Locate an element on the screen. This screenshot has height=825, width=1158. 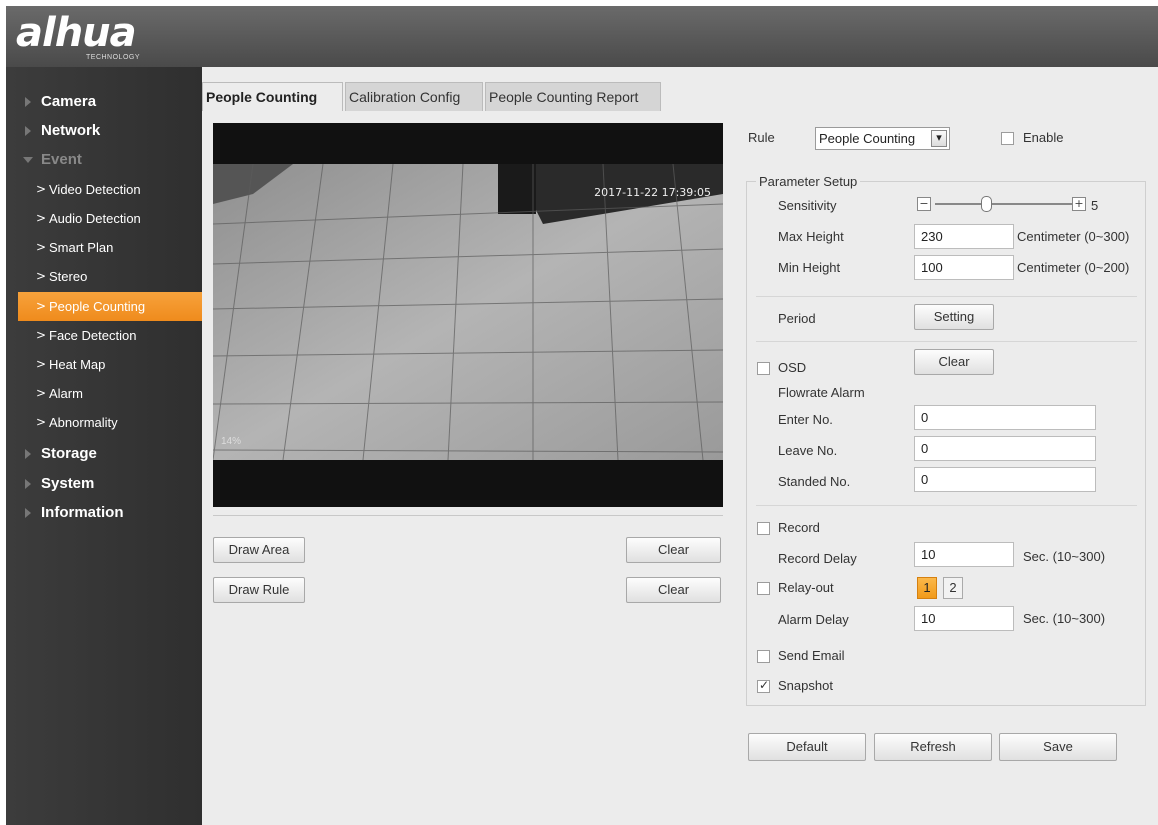
sidebar-item-storage: Storage is located at coordinates (104, 453).